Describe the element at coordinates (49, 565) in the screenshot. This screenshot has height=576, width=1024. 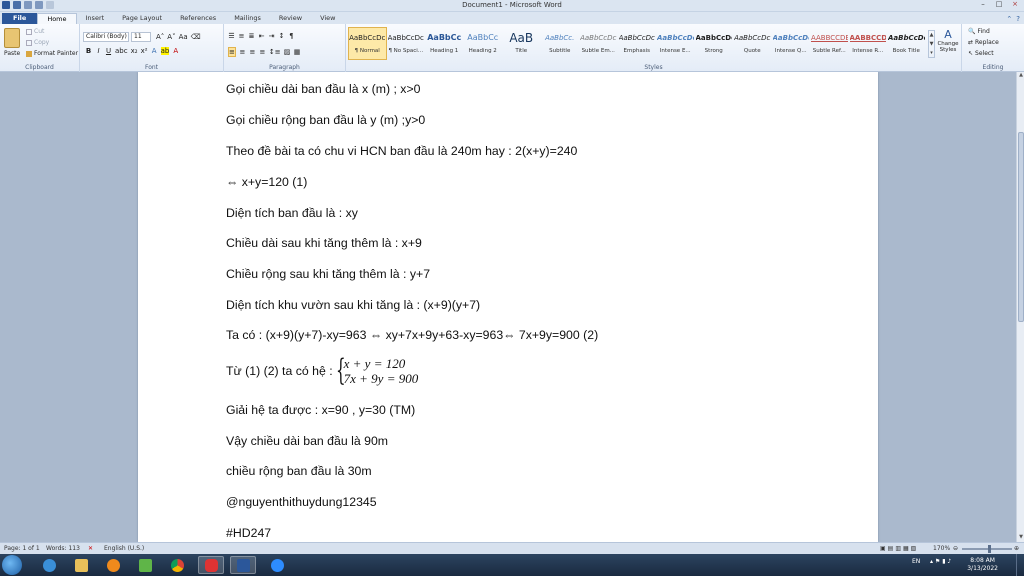
I see `taskbar-ie` at that location.